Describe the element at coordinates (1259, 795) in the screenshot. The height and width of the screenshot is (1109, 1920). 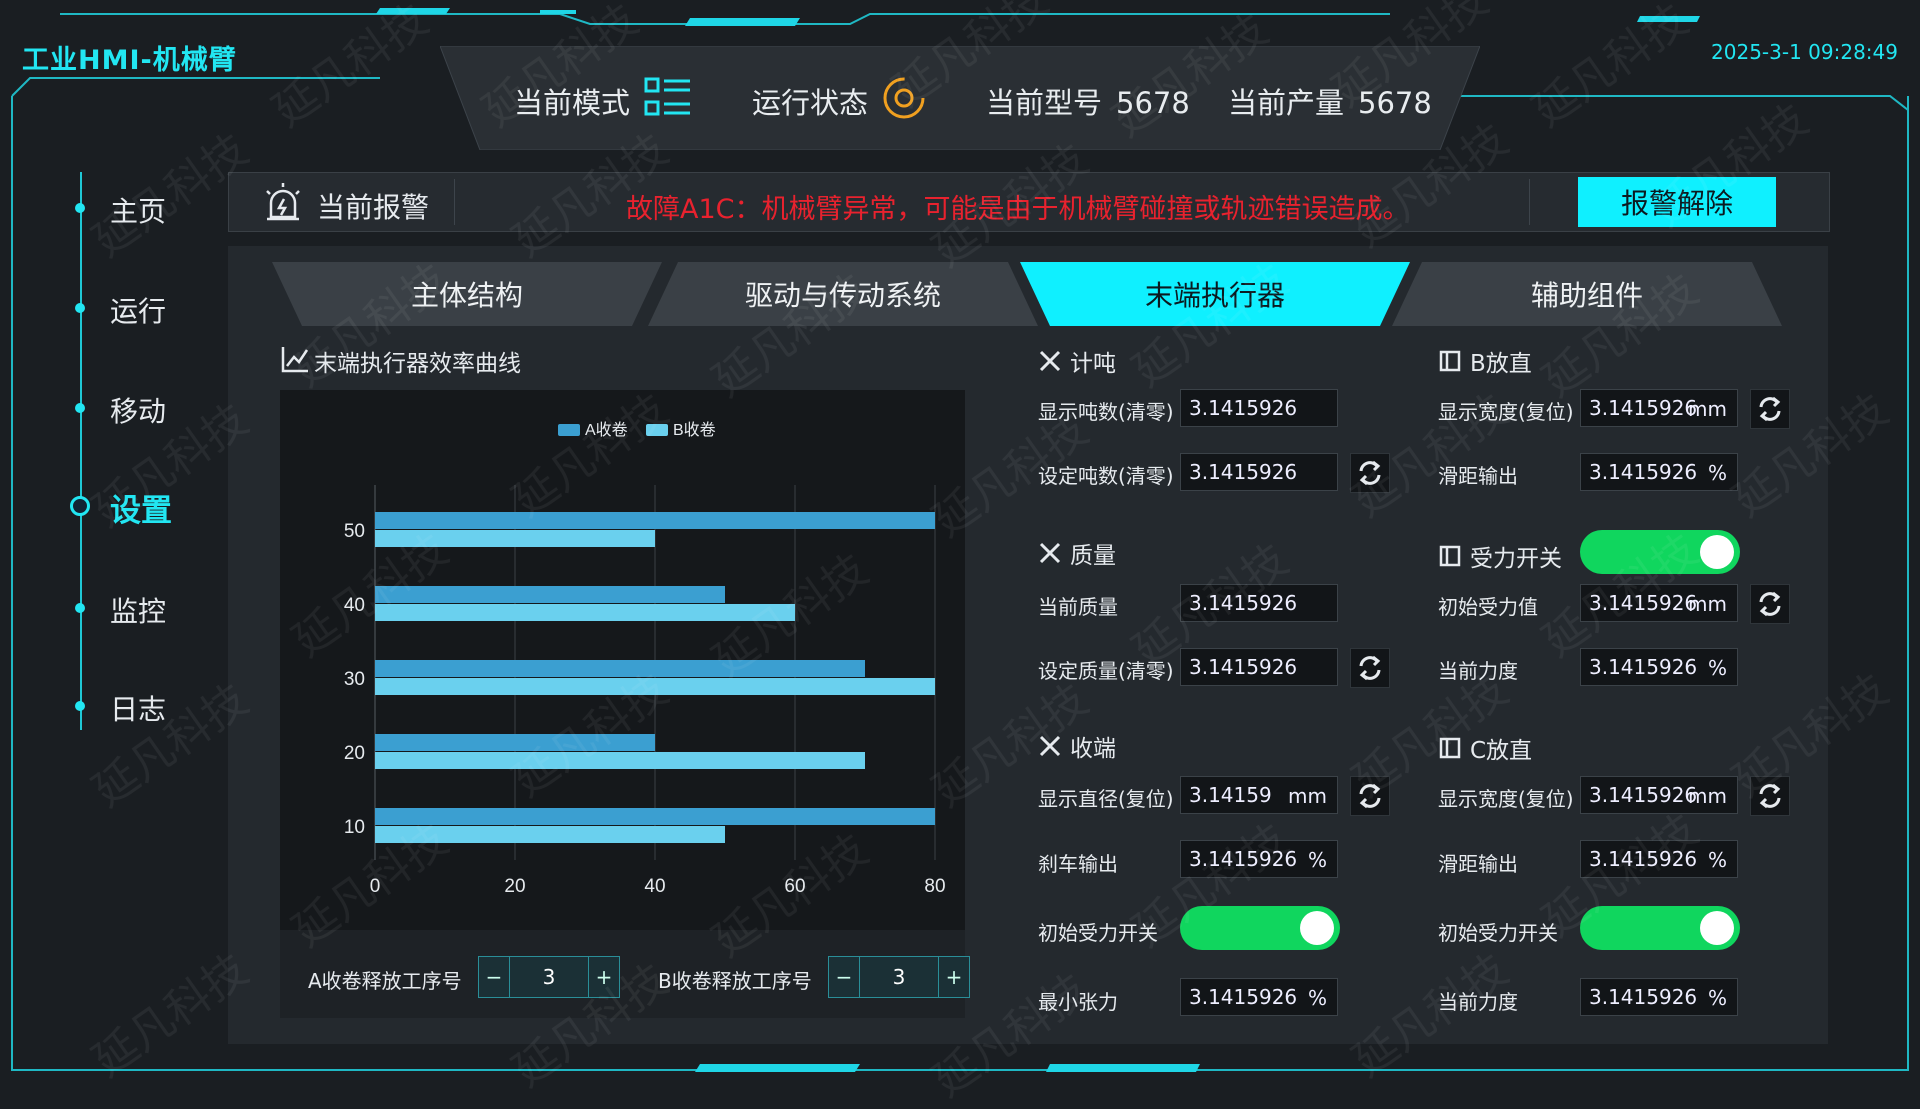
I see `display-diameter-field: 3.14159 mm` at that location.